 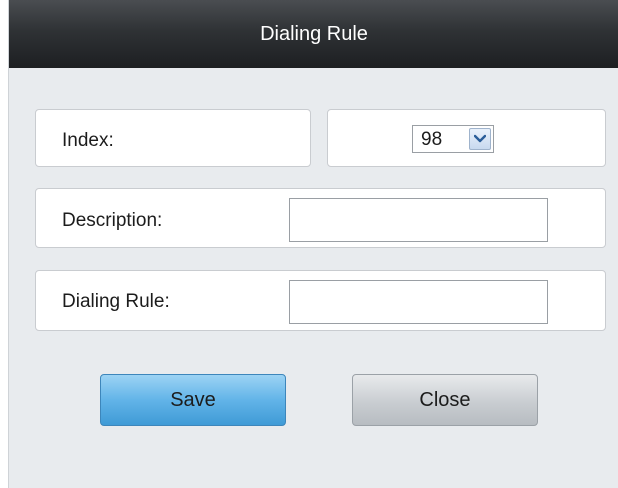 I want to click on index-select-value: 98, so click(x=432, y=139).